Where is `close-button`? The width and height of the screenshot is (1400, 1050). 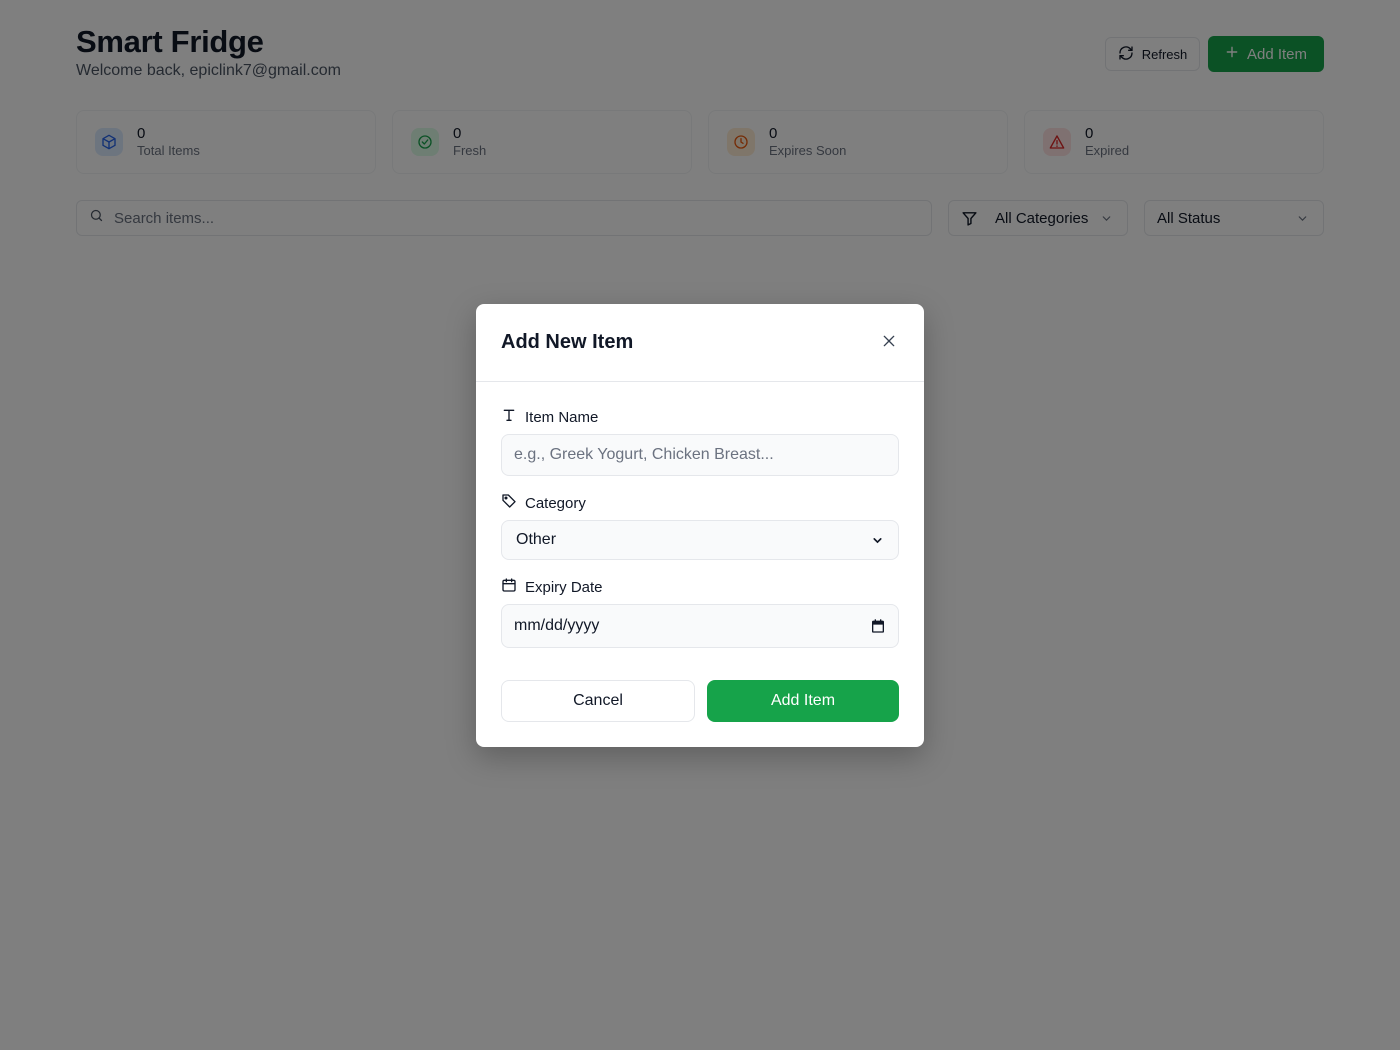 close-button is located at coordinates (889, 342).